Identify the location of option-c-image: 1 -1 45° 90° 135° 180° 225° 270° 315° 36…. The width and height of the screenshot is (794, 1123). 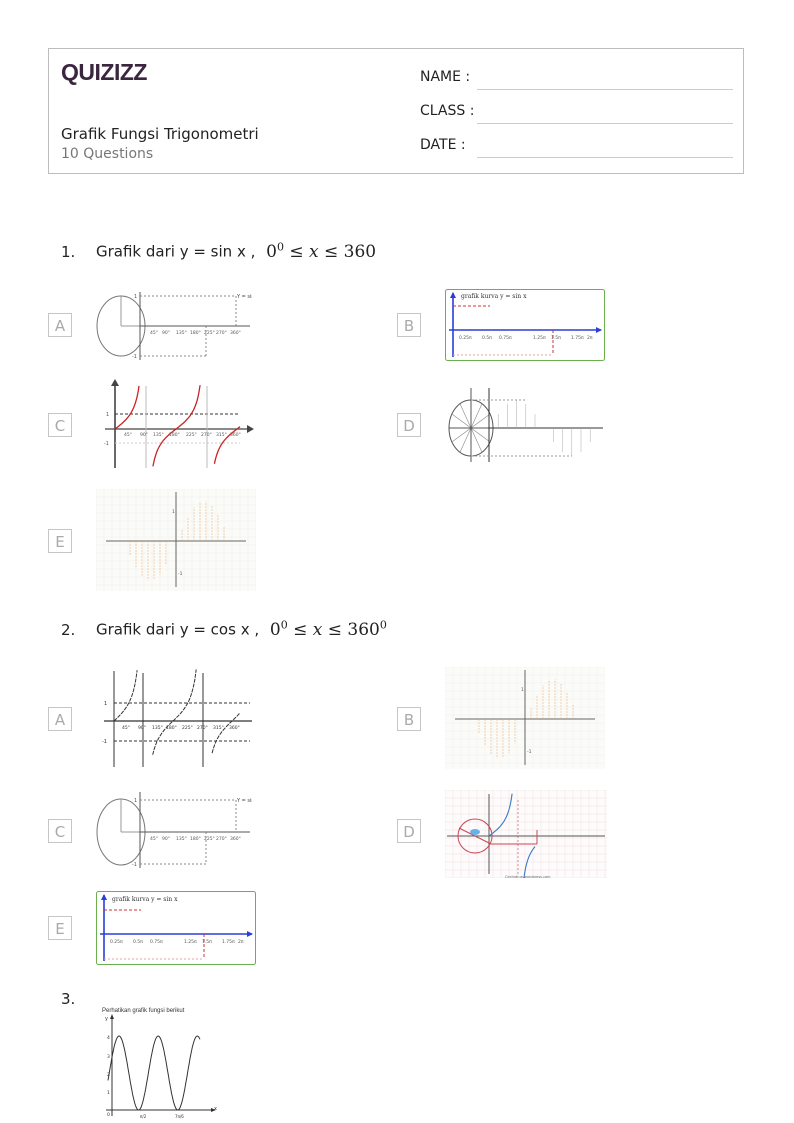
(177, 424).